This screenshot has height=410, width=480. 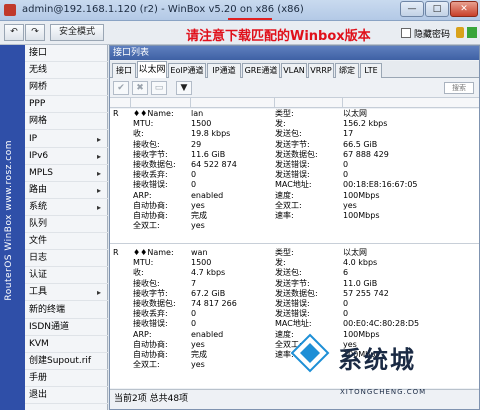 What do you see at coordinates (459, 88) in the screenshot?
I see `find-input: 搜索` at bounding box center [459, 88].